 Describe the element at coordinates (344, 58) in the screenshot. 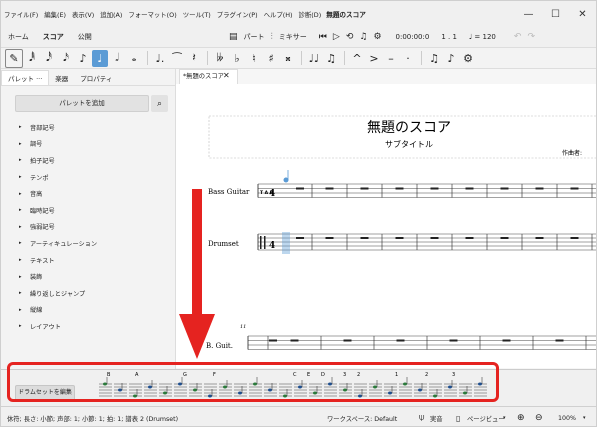

I see `toolbar-separator` at that location.